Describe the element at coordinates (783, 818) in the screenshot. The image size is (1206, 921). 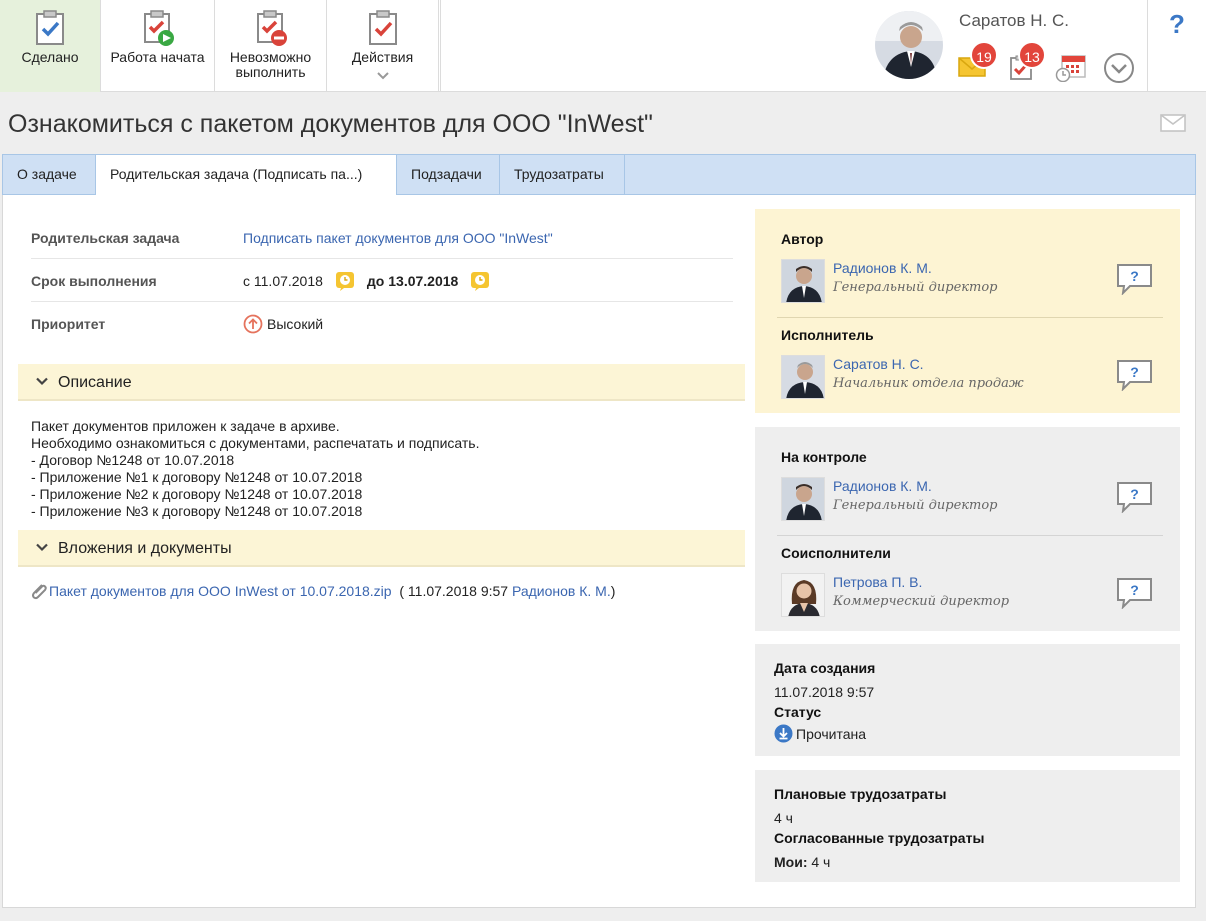
I see `planned-effort-value: 4 ч` at that location.